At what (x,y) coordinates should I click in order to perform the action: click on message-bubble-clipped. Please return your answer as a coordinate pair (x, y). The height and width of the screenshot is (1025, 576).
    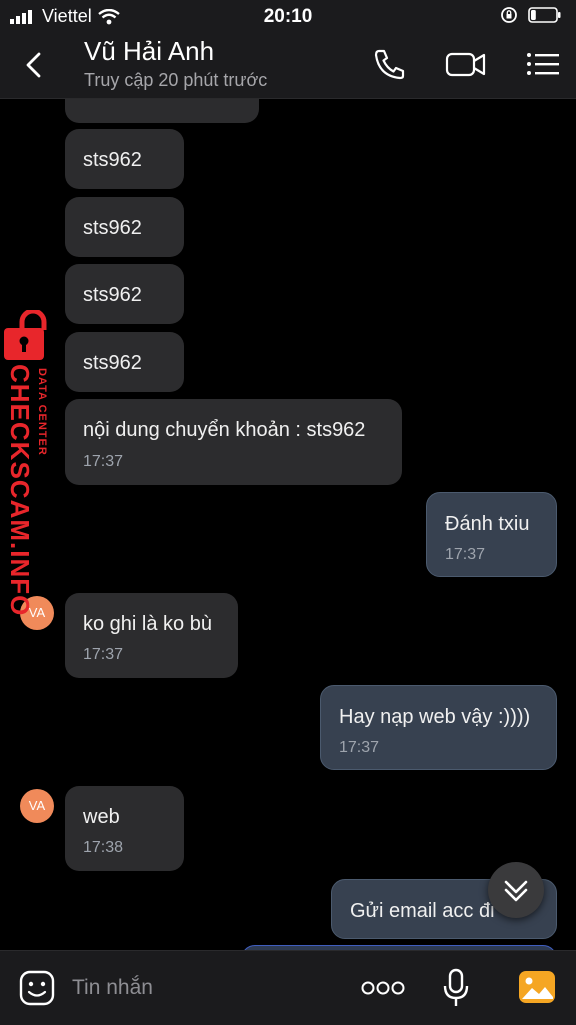
    Looking at the image, I should click on (162, 111).